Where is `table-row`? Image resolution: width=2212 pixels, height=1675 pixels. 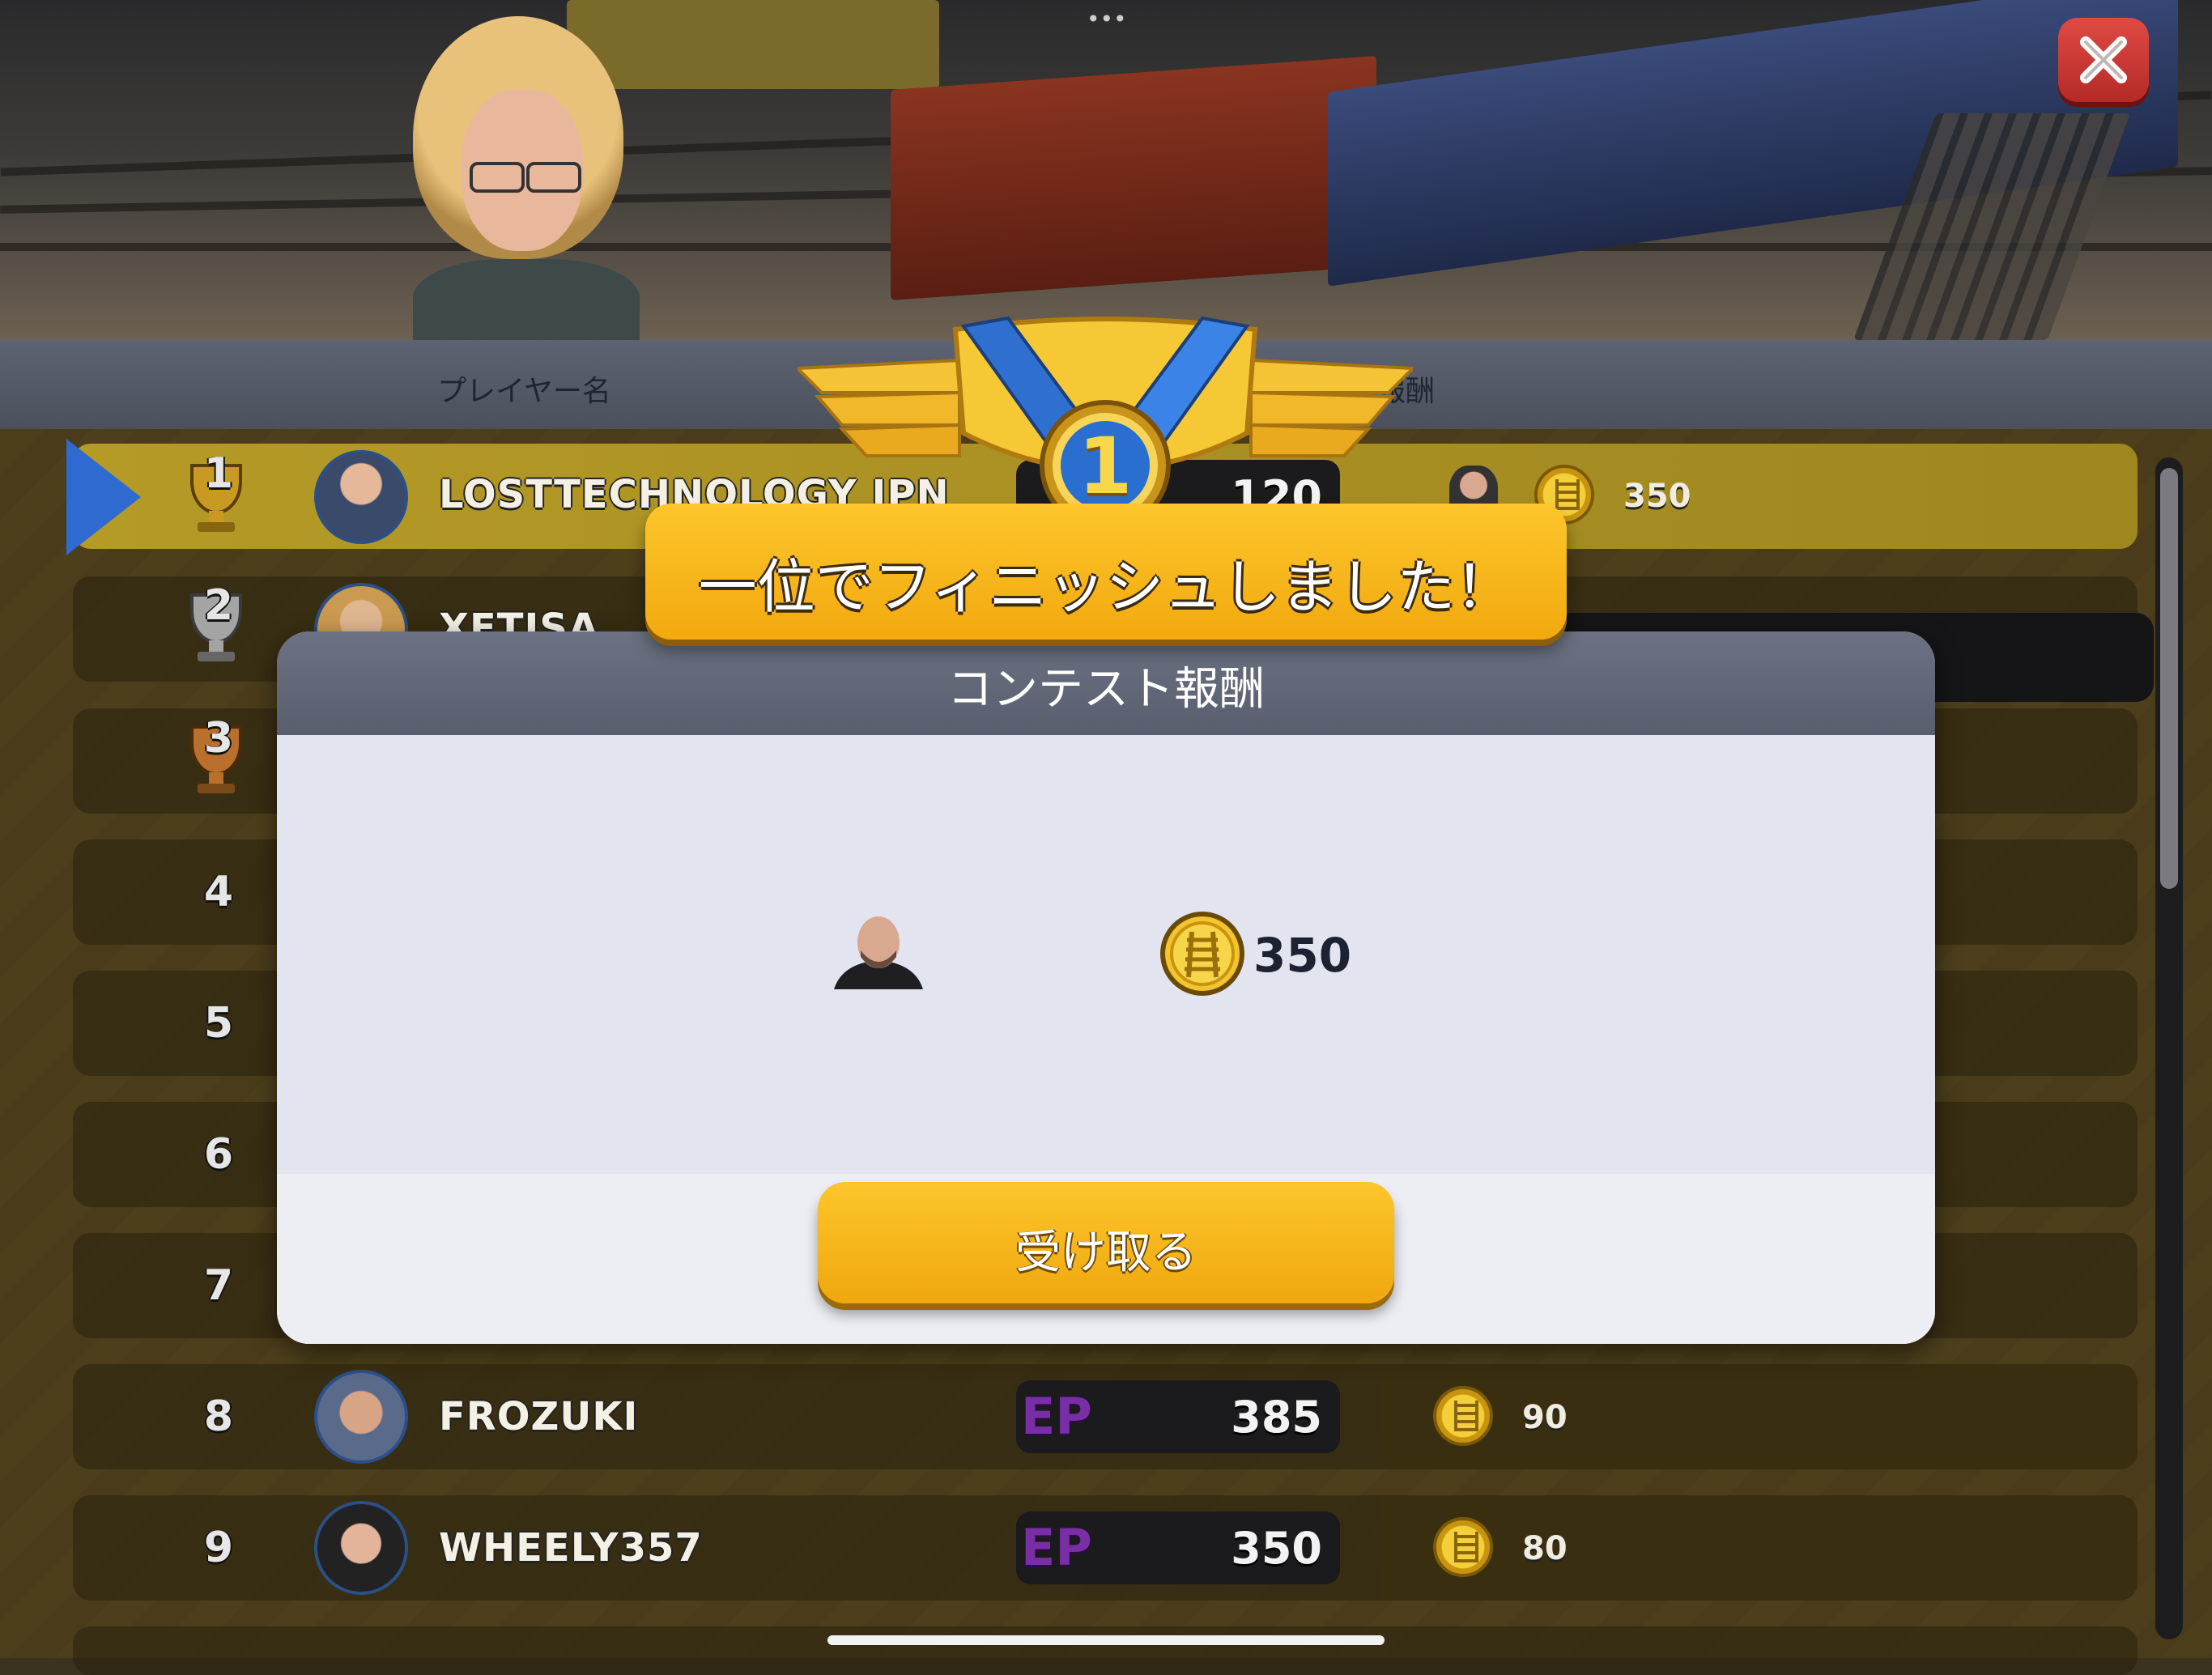
table-row is located at coordinates (1105, 1650).